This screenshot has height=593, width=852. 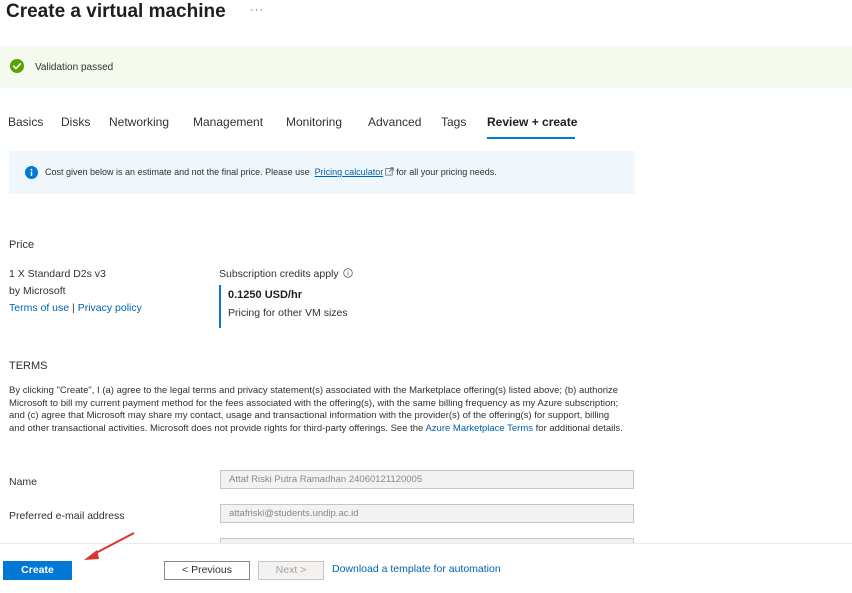 What do you see at coordinates (349, 172) in the screenshot?
I see `pricing-calculator-link: Pricing calculator` at bounding box center [349, 172].